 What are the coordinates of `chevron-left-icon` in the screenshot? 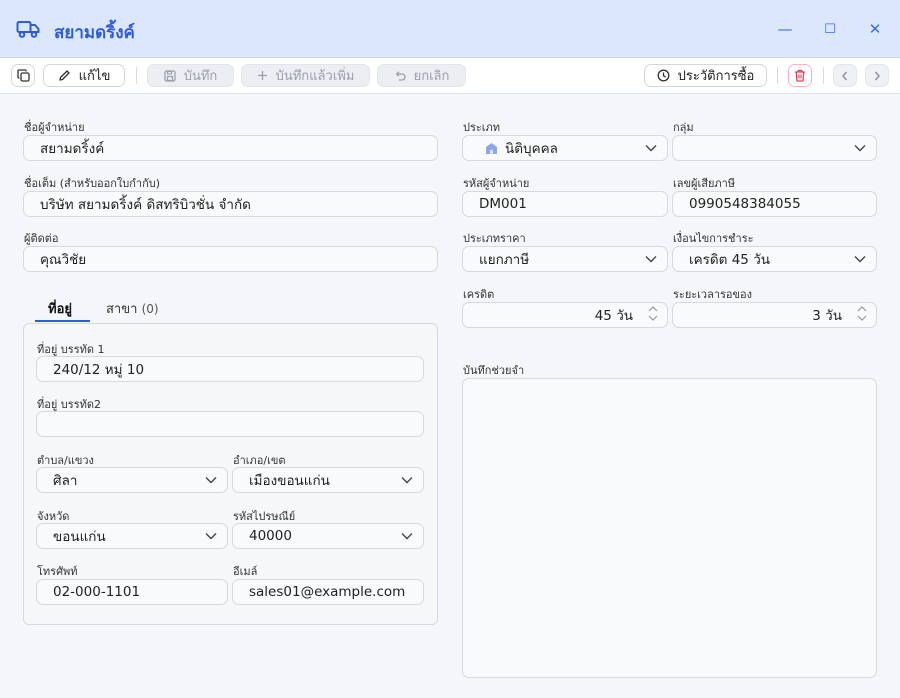 It's located at (845, 75).